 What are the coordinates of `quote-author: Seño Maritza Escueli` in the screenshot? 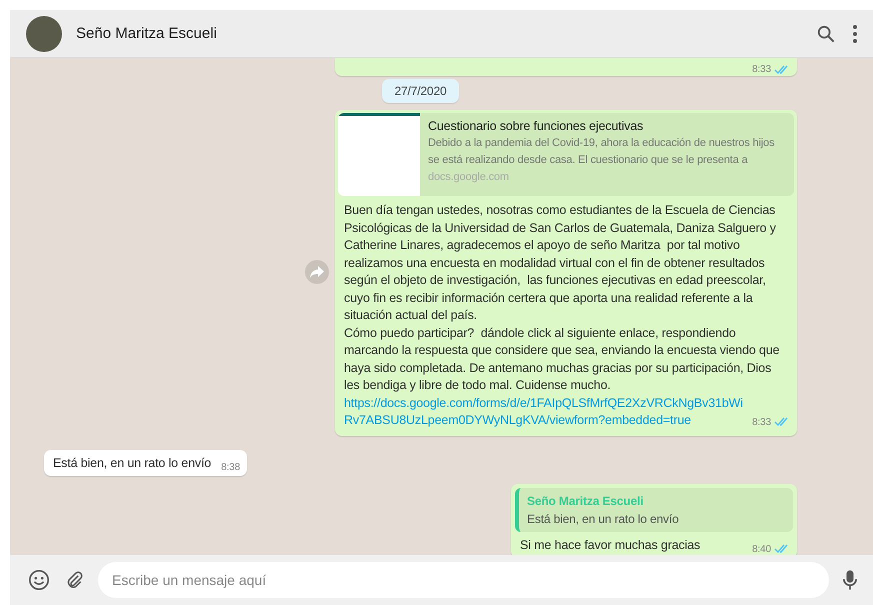 It's located at (585, 501).